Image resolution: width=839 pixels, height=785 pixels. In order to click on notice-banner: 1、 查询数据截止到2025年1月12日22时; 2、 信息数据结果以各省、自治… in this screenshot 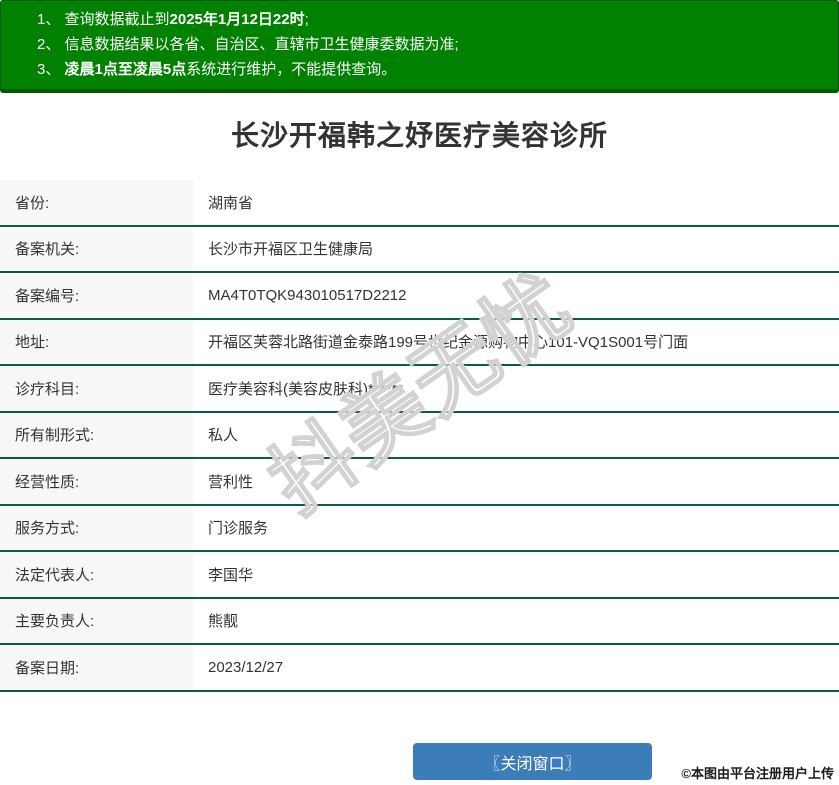, I will do `click(419, 46)`.